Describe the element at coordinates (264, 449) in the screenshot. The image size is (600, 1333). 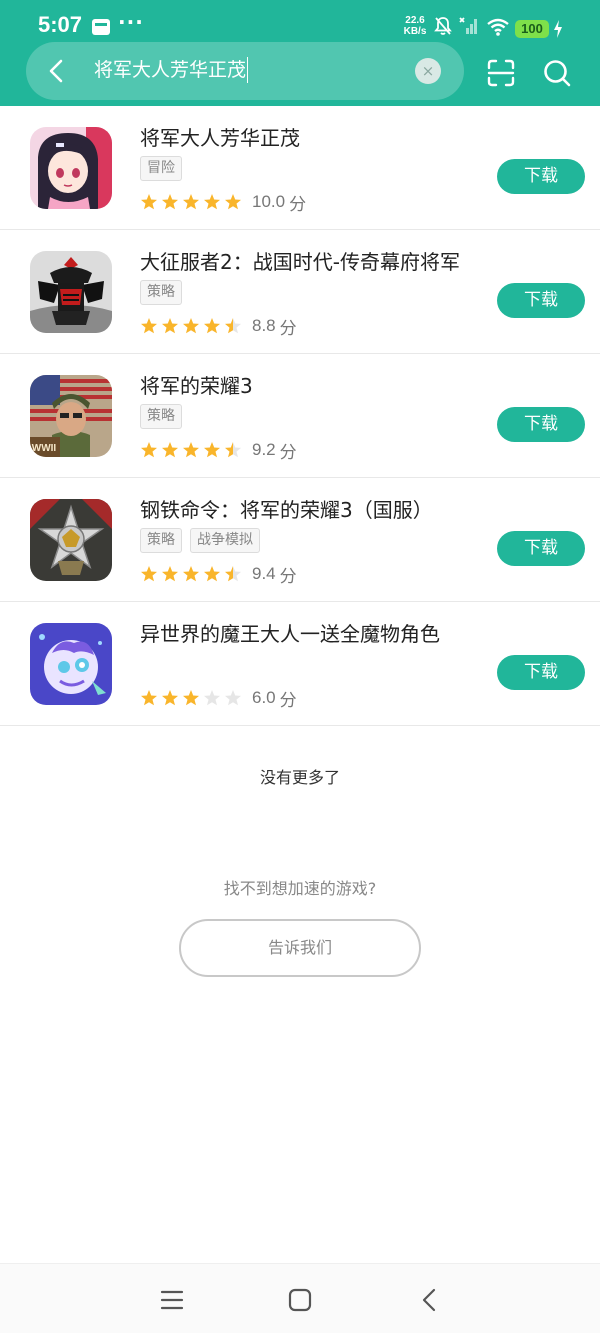
I see `game-score: 9.2` at that location.